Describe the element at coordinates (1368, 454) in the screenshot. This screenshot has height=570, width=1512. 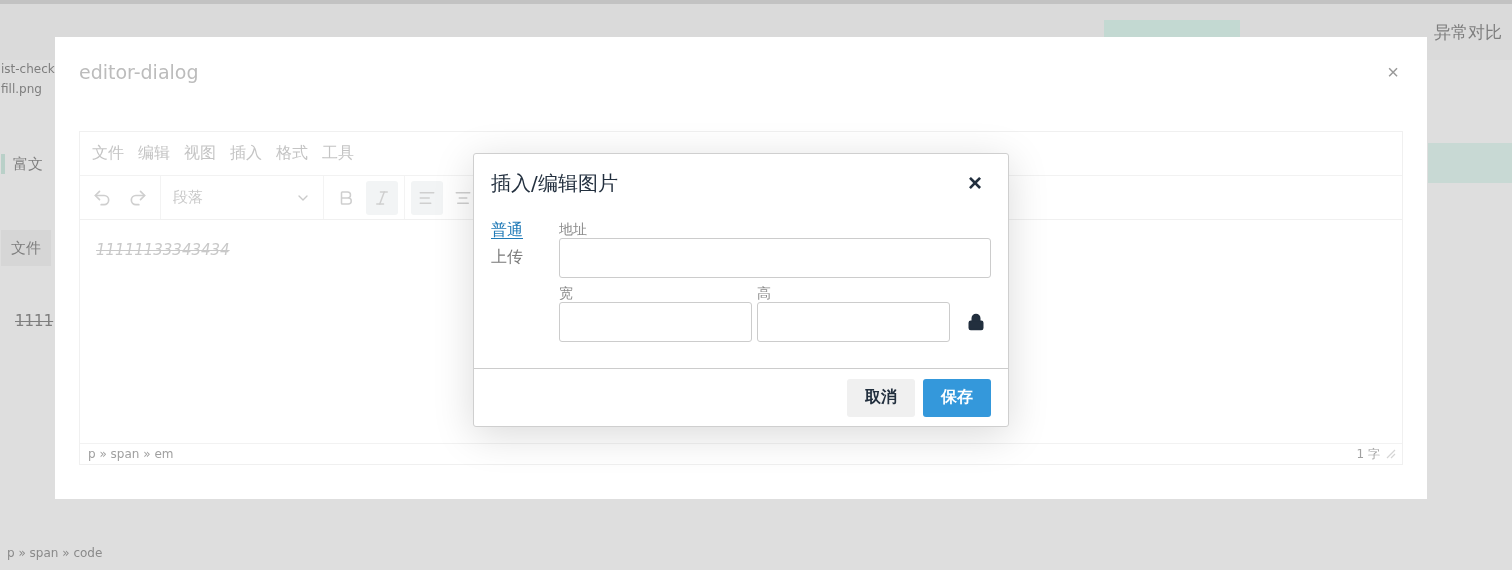
I see `word-count: 1 字` at that location.